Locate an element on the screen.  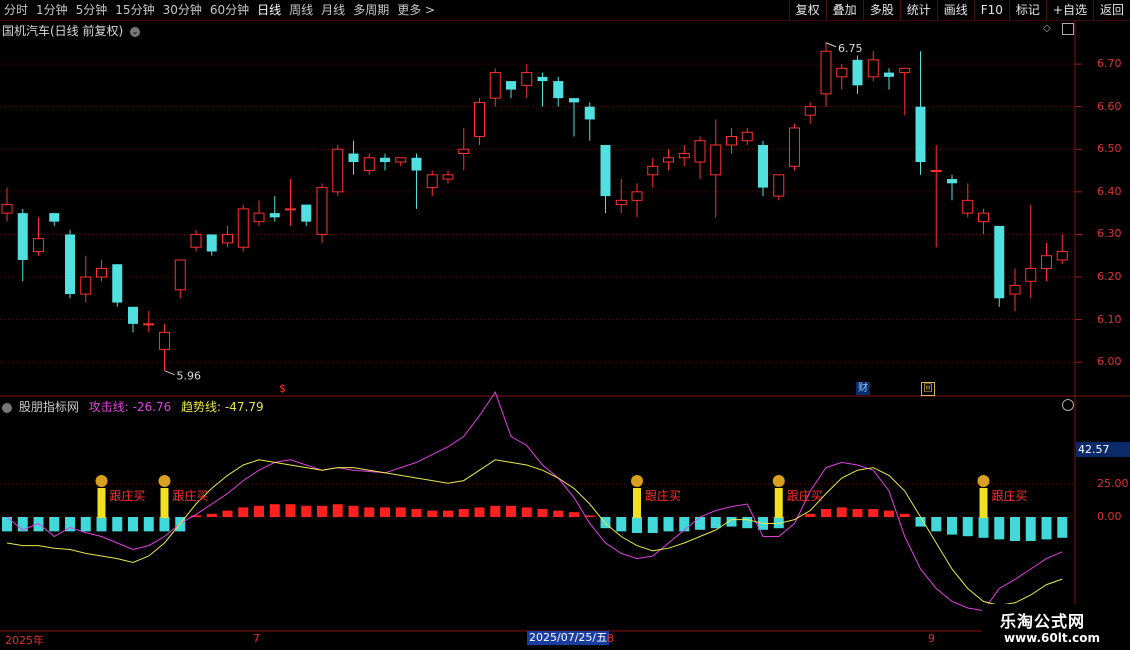
signal-label-0: 跟庄买 is located at coordinates (128, 495).